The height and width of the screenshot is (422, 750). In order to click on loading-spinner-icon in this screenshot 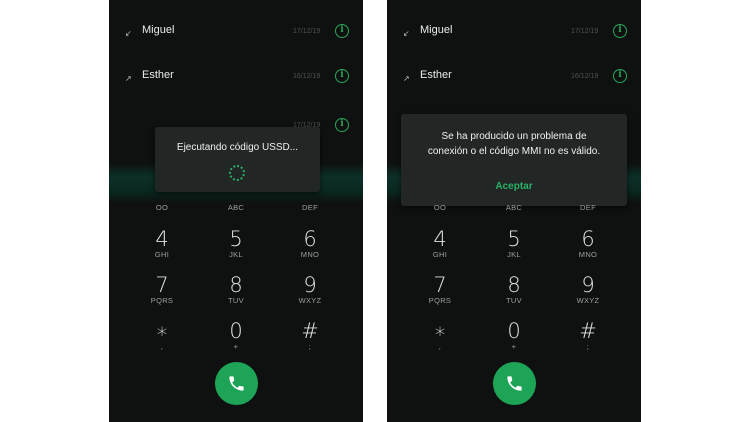, I will do `click(237, 173)`.